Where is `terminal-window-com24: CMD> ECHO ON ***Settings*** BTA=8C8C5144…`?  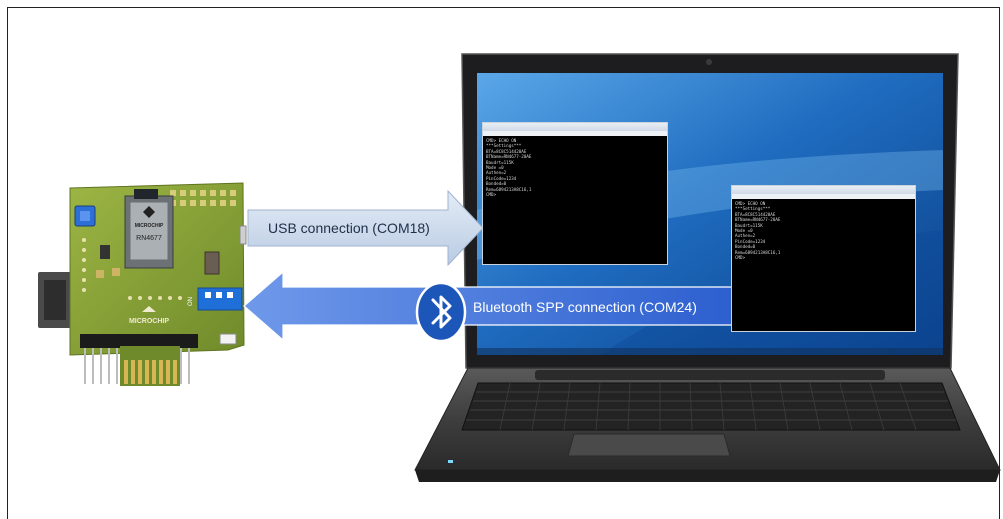
terminal-window-com24: CMD> ECHO ON ***Settings*** BTA=8C8C5144… is located at coordinates (823, 258).